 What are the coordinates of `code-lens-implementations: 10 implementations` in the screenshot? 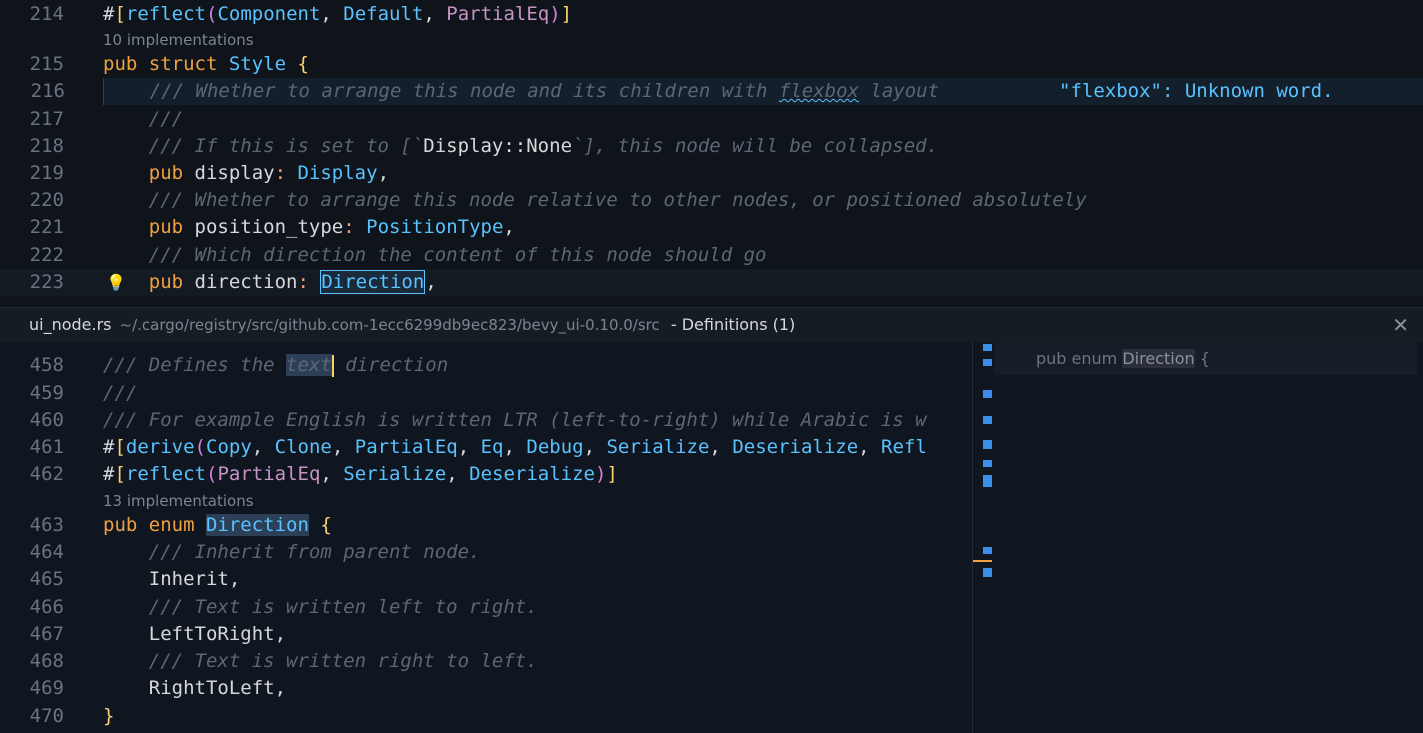 It's located at (178, 40).